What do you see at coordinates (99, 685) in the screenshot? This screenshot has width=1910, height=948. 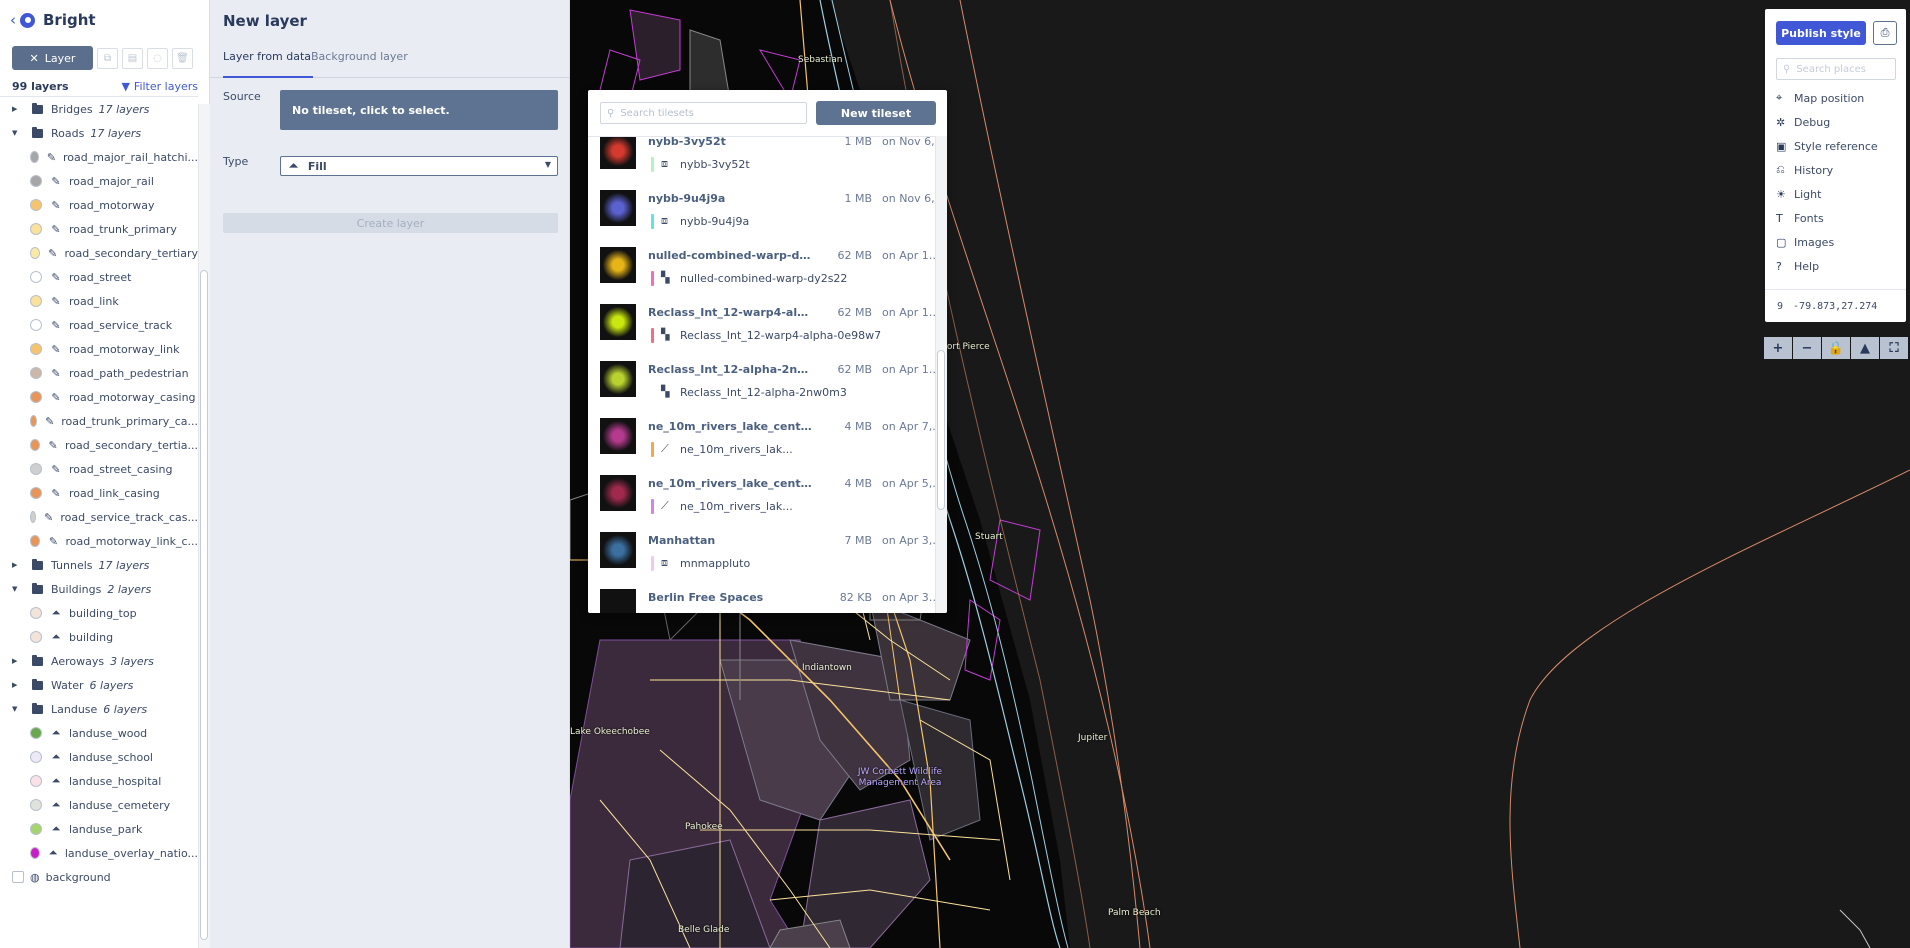 I see `layer-group: ▶ Water 6 layers` at bounding box center [99, 685].